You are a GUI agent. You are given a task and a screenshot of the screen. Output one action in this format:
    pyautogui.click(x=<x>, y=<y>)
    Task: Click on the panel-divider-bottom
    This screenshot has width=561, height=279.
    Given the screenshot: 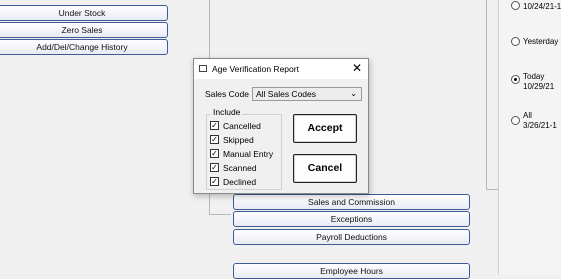 What is the action you would take?
    pyautogui.click(x=220, y=214)
    